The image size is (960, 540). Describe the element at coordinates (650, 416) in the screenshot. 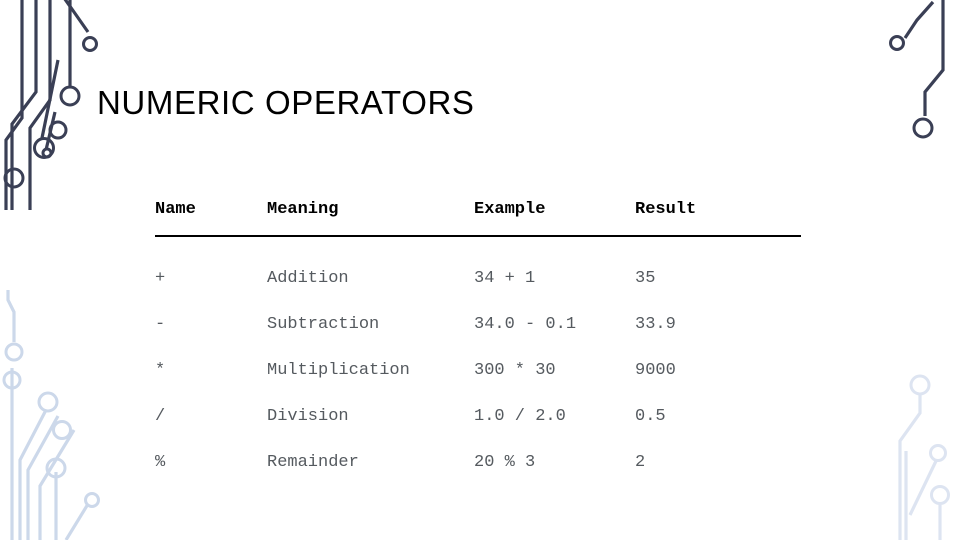

I see `cell-operator-result: 0.5` at that location.